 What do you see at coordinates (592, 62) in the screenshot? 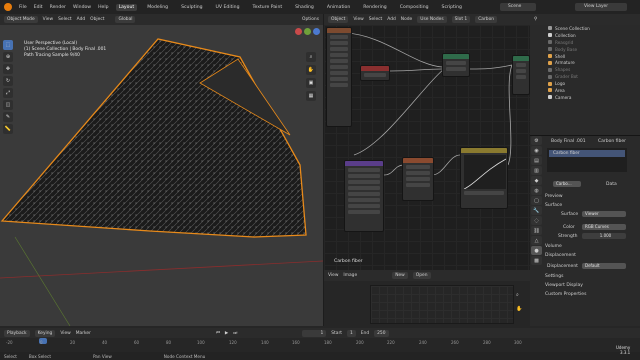
I see `outliner-item: Armature` at bounding box center [592, 62].